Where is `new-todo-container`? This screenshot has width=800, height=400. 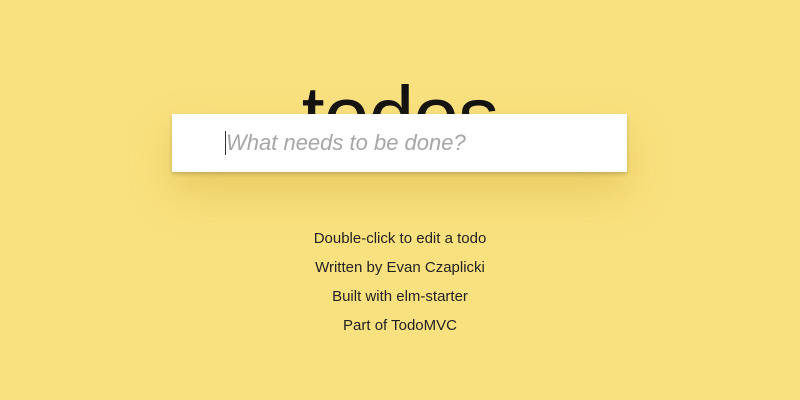
new-todo-container is located at coordinates (399, 143).